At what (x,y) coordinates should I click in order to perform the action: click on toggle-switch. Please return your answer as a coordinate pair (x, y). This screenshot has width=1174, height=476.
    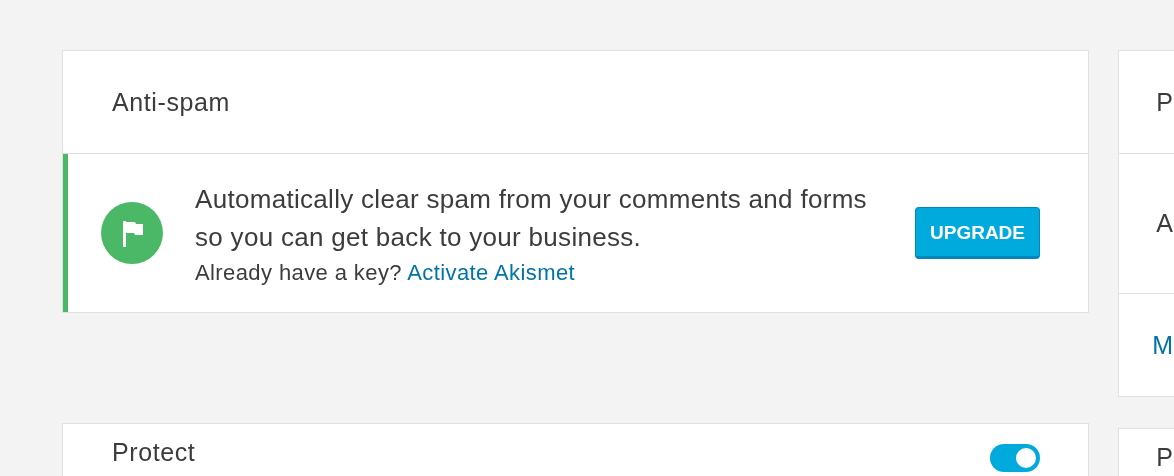
    Looking at the image, I should click on (1015, 458).